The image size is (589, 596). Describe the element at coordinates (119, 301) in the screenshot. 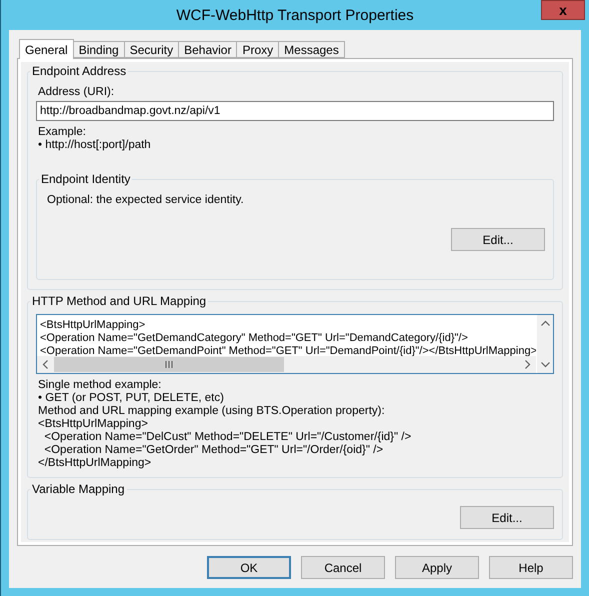

I see `group-title: HTTP Method and URL Mapping` at that location.